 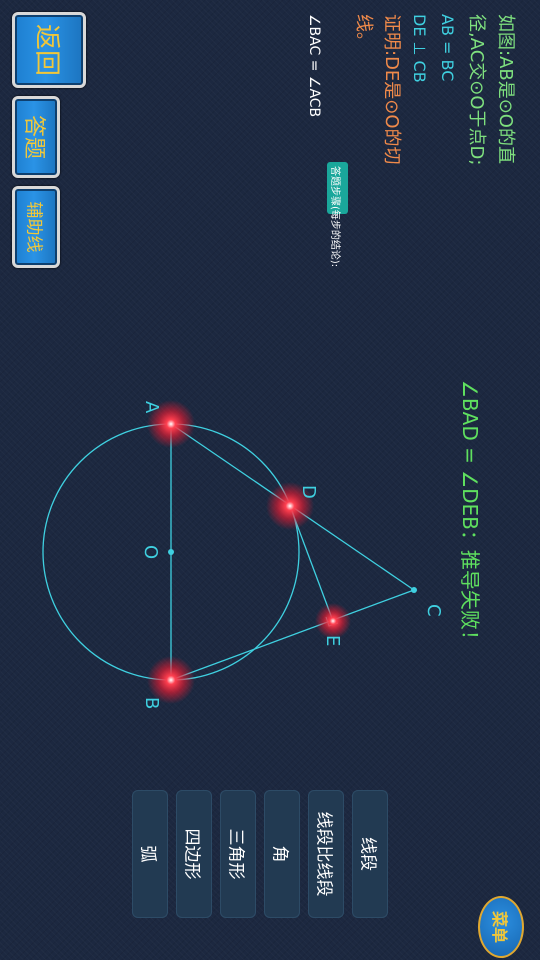 I want to click on menu-item-angle-label: 角, so click(x=279, y=854).